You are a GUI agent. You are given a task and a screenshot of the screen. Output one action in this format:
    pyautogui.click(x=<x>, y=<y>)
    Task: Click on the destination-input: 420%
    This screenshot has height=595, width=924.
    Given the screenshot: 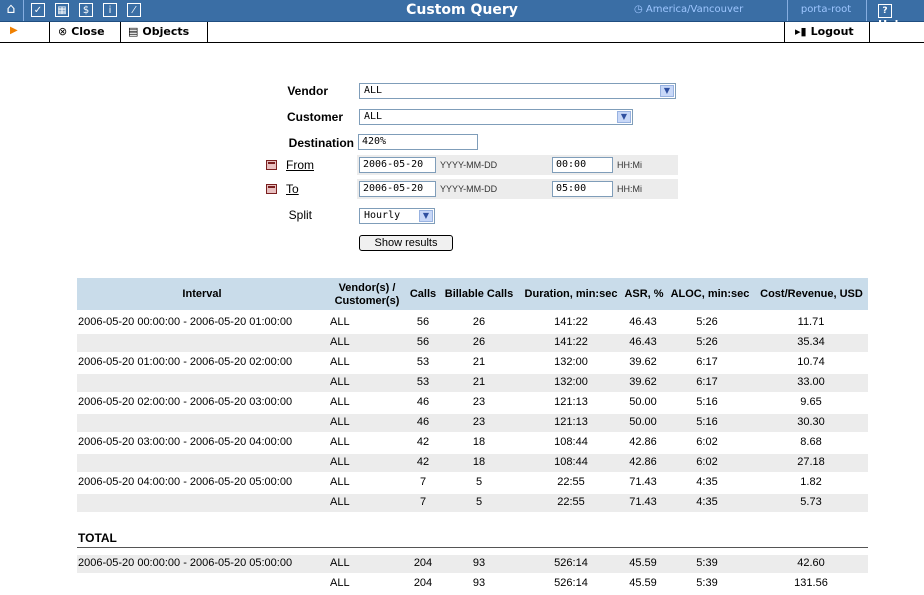 What is the action you would take?
    pyautogui.click(x=418, y=142)
    